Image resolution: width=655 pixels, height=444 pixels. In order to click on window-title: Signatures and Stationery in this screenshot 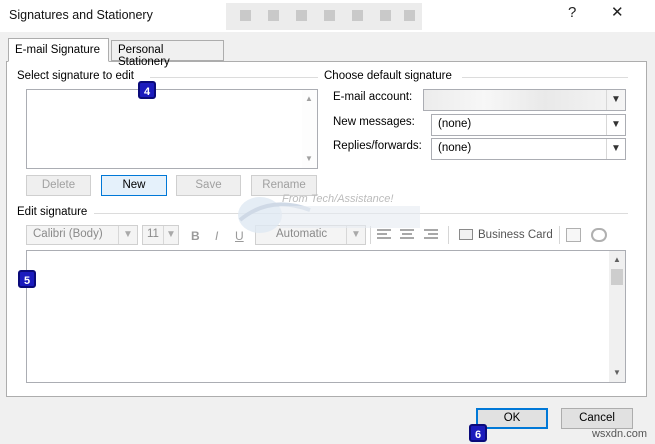, I will do `click(81, 15)`.